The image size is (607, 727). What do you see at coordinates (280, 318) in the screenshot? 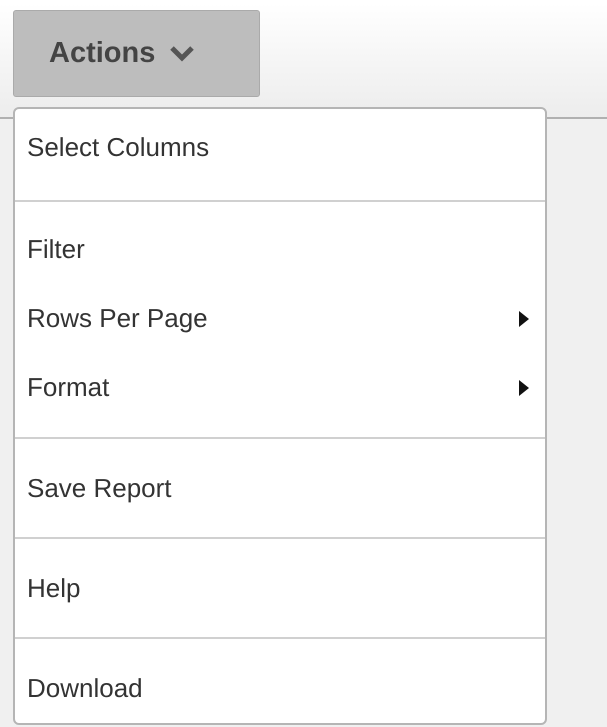
I see `menu-item: Rows Per Page` at bounding box center [280, 318].